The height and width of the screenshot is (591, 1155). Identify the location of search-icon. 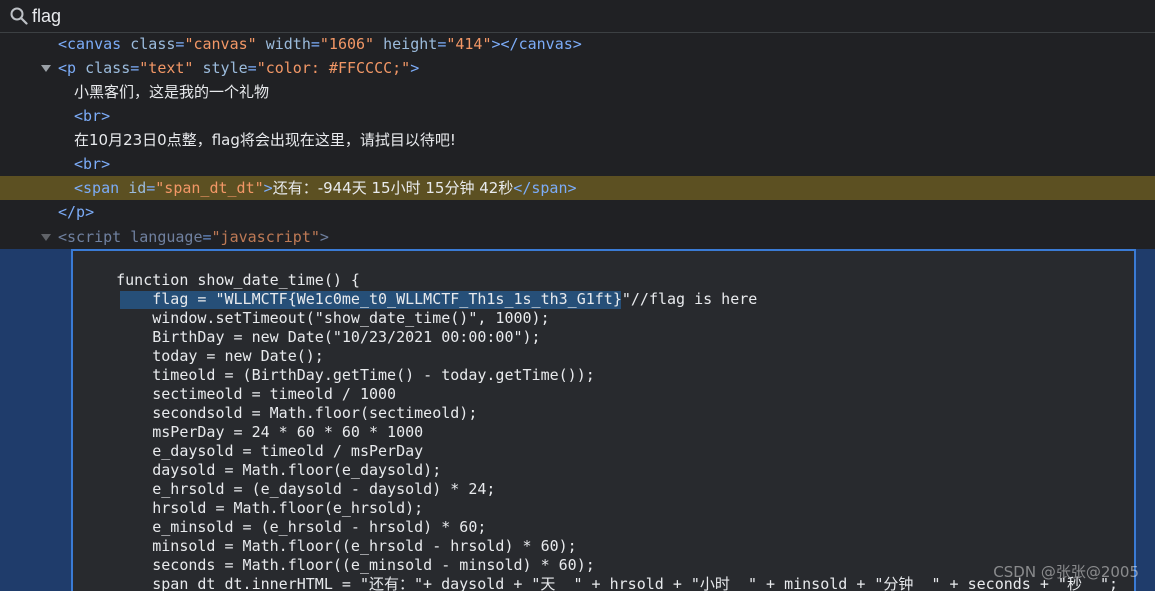
(19, 16).